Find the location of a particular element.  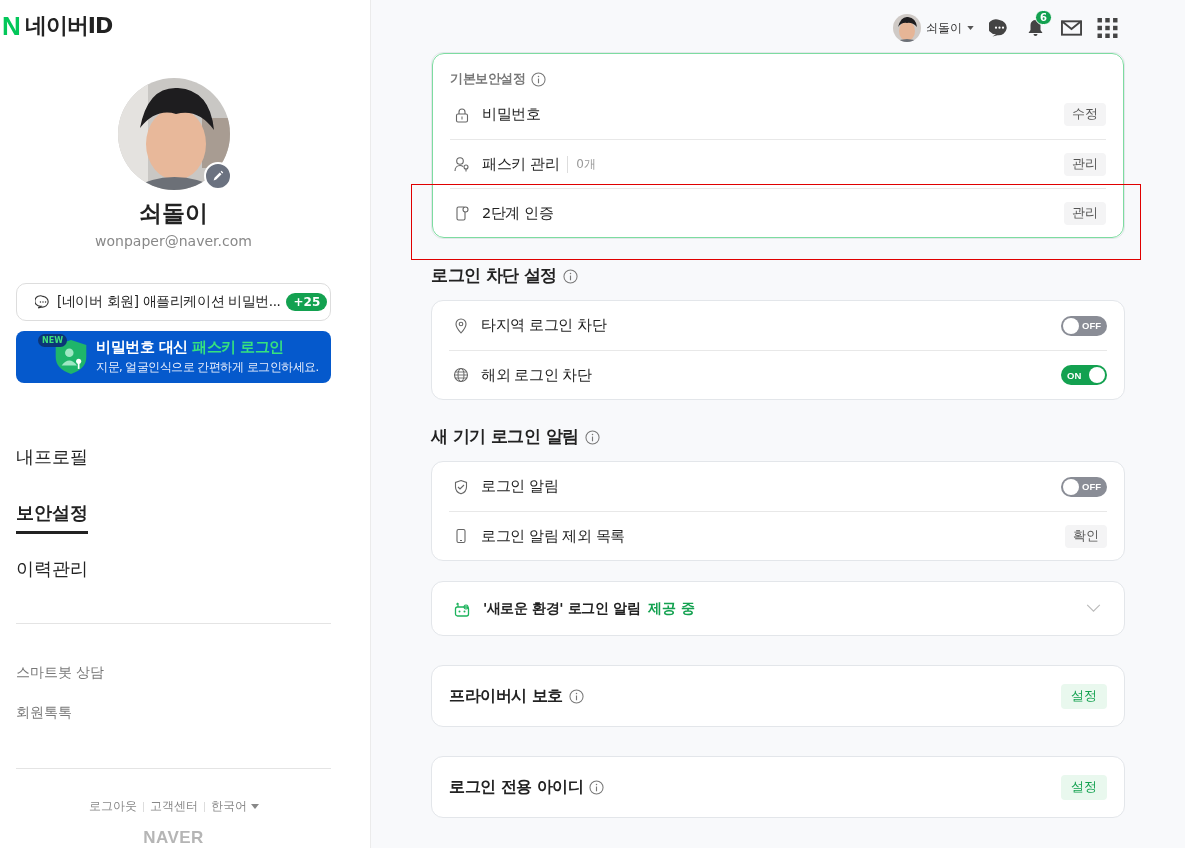

setting-label: 타지역 로그인 차단 is located at coordinates (544, 325).